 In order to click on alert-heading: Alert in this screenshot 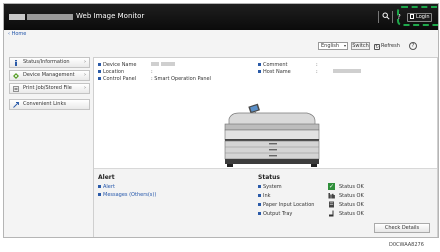, I will do `click(106, 177)`.